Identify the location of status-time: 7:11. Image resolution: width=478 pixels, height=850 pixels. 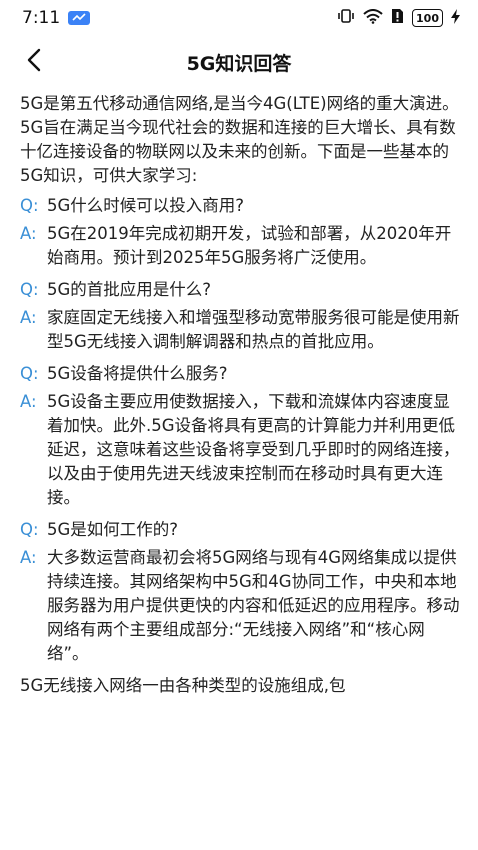
(41, 18).